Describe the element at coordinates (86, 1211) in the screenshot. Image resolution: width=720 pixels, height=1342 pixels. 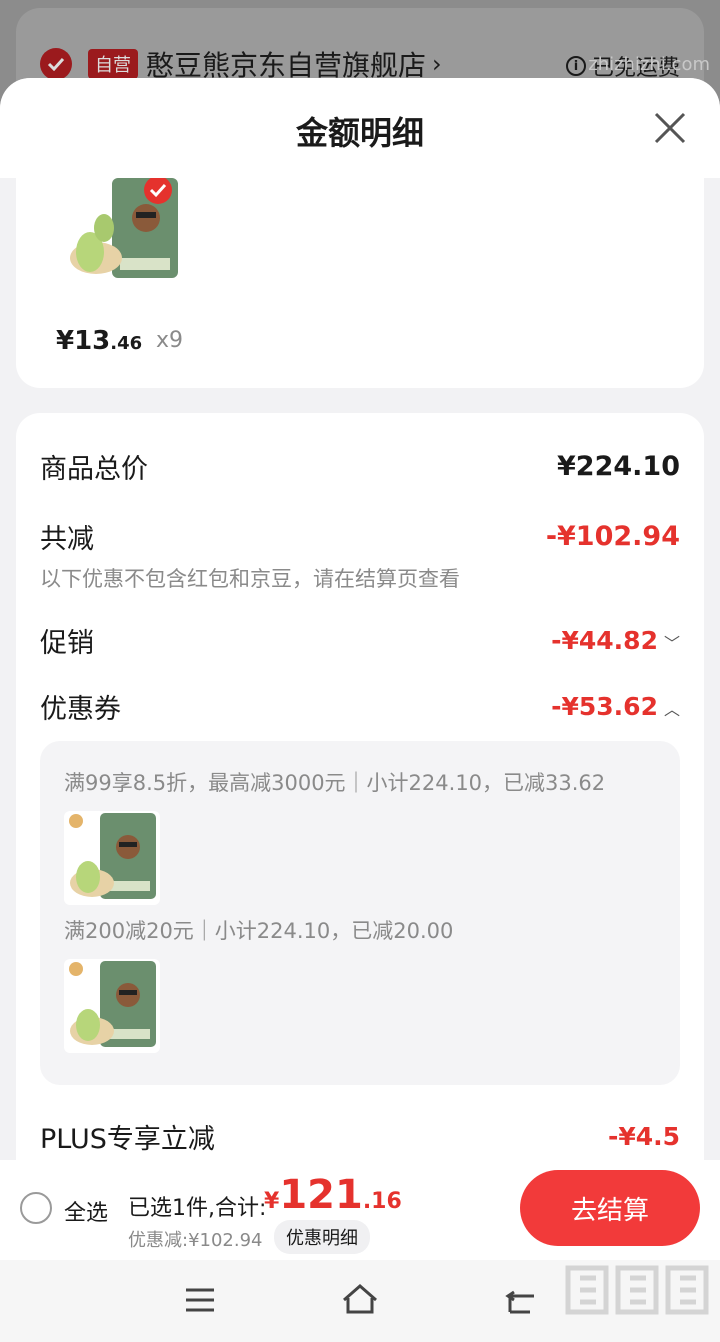
I see `select-all-label: 全选` at that location.